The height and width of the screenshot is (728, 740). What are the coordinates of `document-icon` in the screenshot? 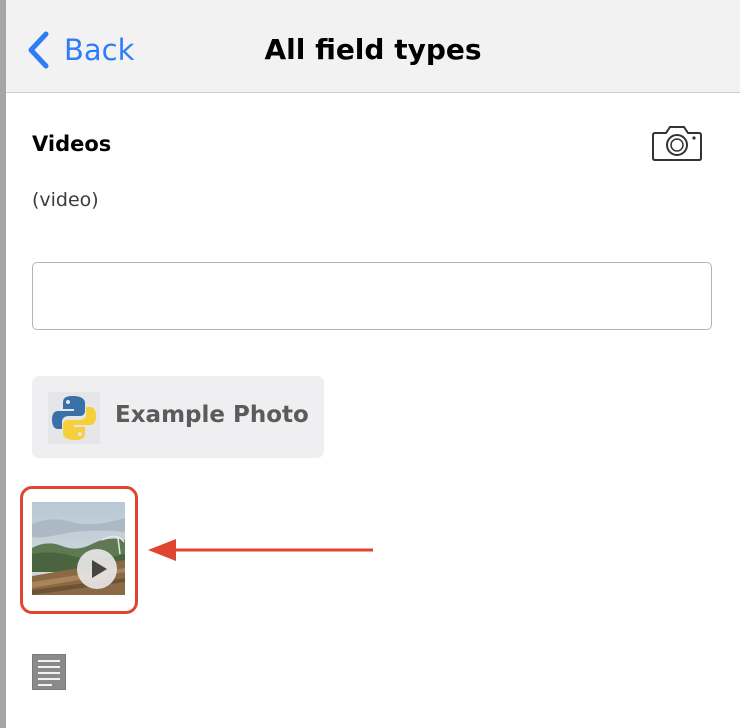 It's located at (49, 674).